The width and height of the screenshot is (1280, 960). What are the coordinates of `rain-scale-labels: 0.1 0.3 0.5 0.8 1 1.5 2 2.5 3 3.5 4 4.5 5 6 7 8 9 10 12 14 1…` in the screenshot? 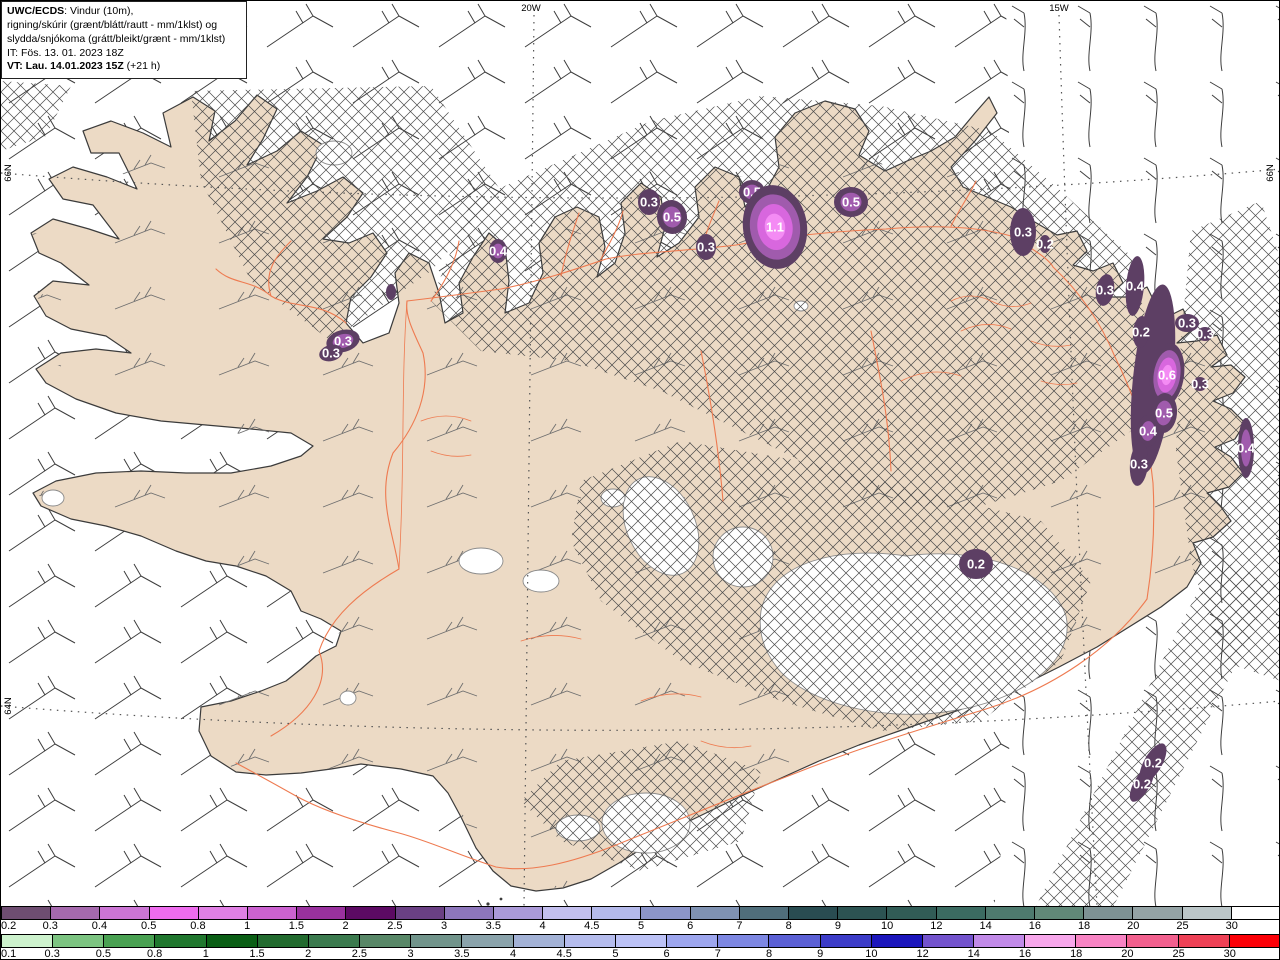 It's located at (640, 954).